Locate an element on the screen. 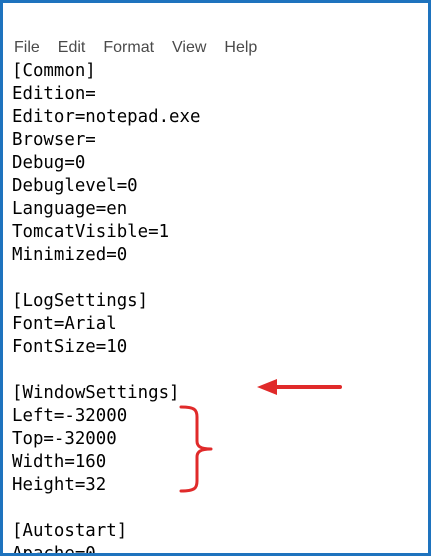 The width and height of the screenshot is (431, 556). text-line: [LogSettings] is located at coordinates (80, 301).